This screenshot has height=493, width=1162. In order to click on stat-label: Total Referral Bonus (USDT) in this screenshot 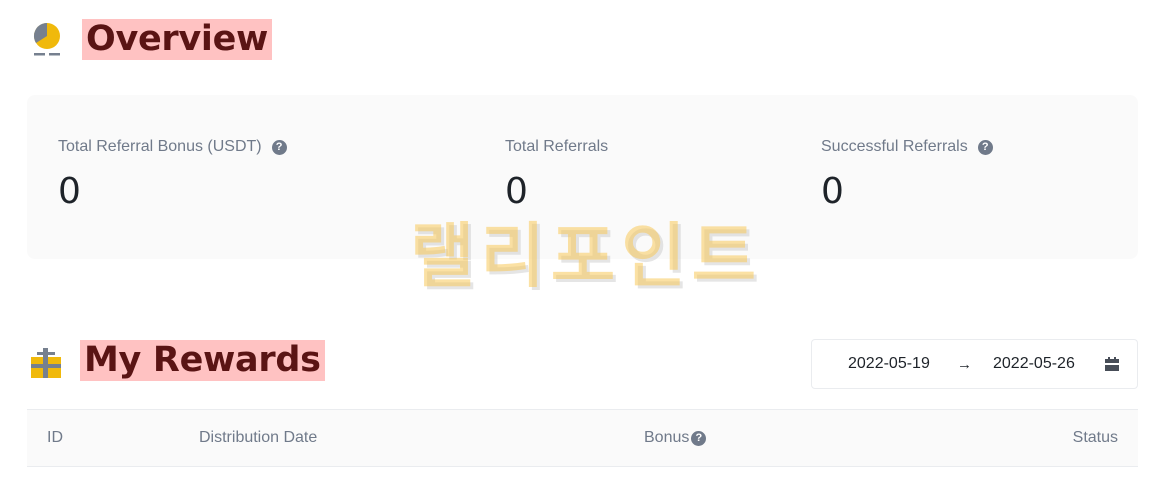, I will do `click(160, 146)`.